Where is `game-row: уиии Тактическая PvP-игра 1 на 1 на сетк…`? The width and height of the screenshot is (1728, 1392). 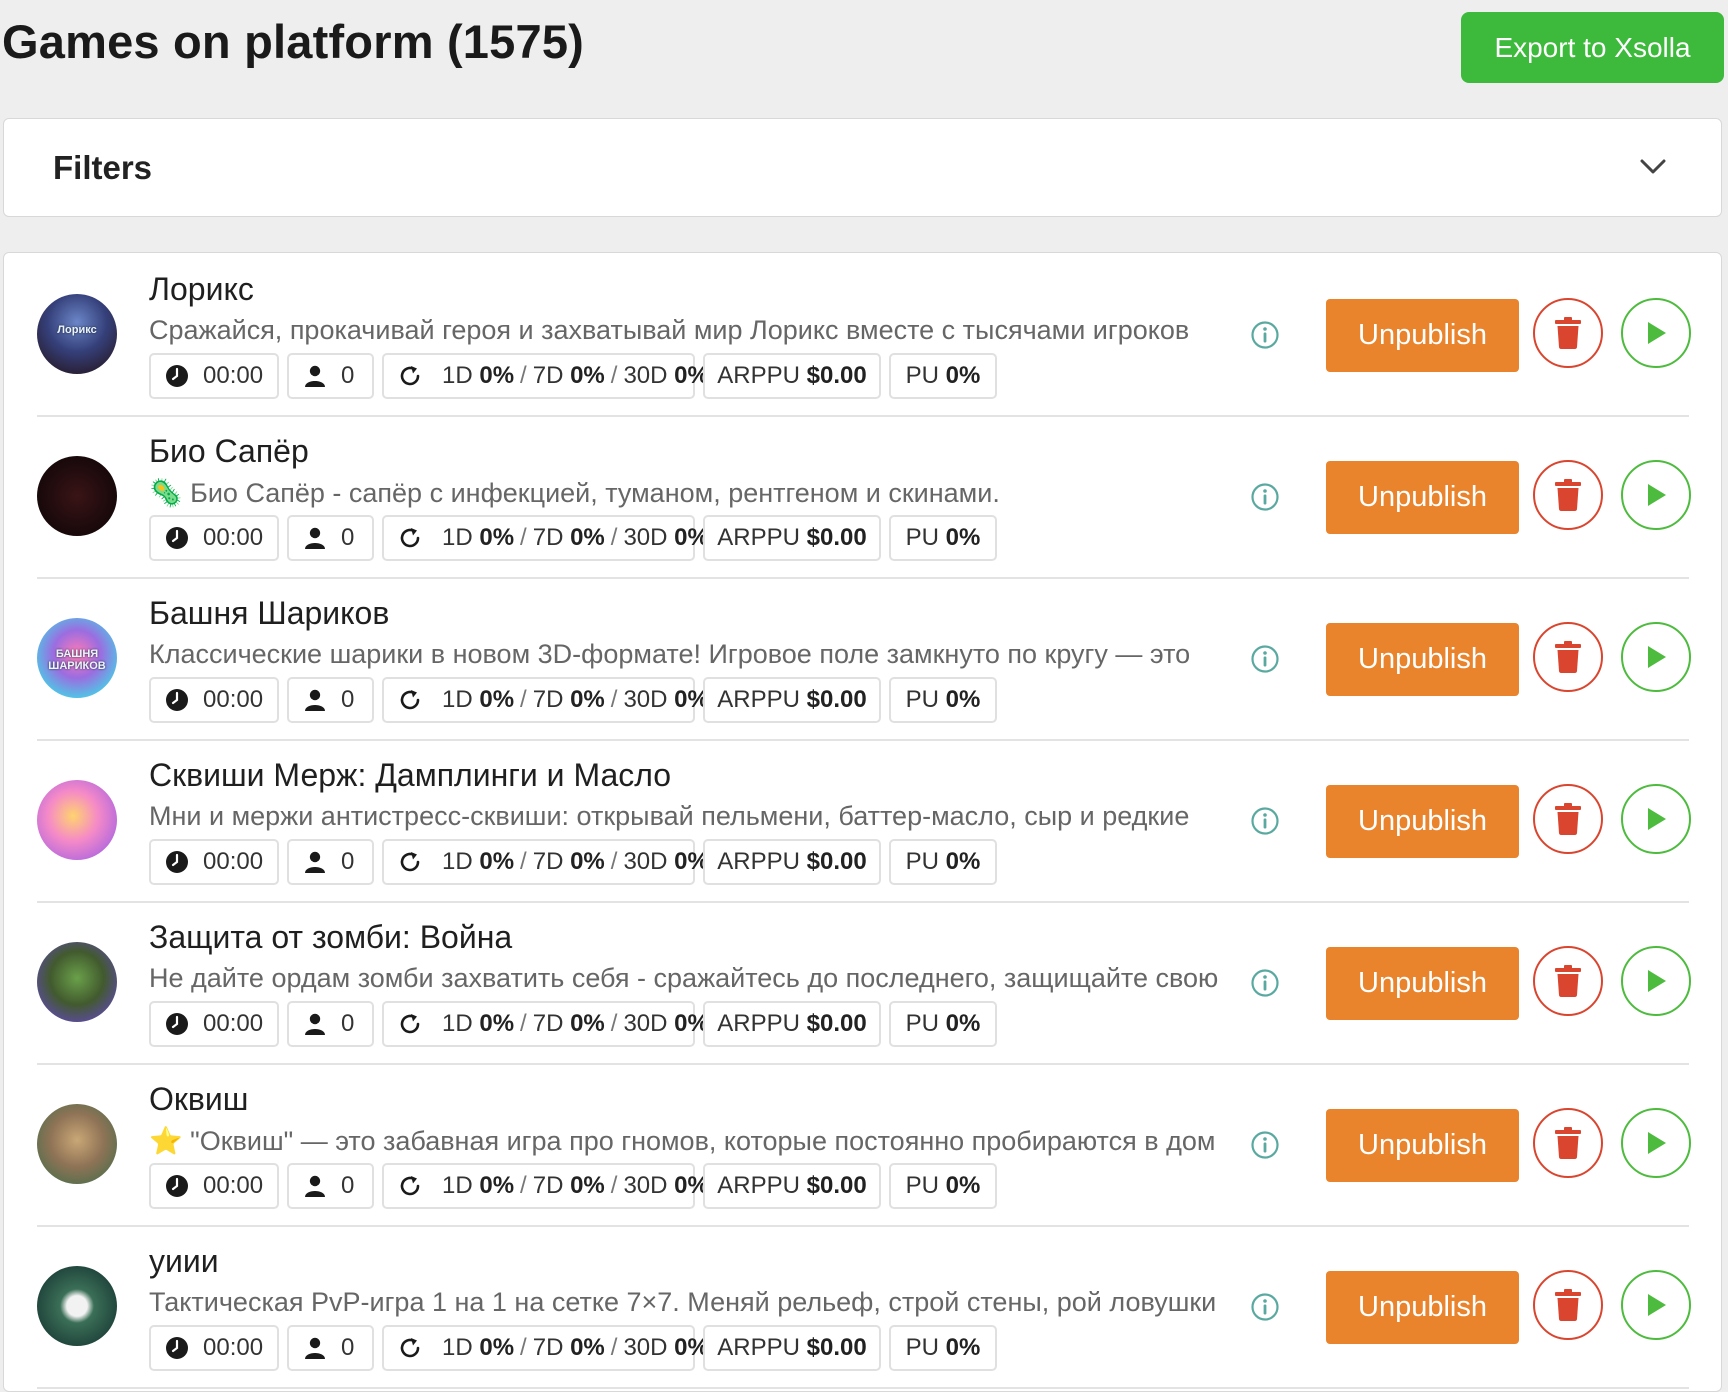
game-row: уиии Тактическая PvP-игра 1 на 1 на сетк… is located at coordinates (864, 1308).